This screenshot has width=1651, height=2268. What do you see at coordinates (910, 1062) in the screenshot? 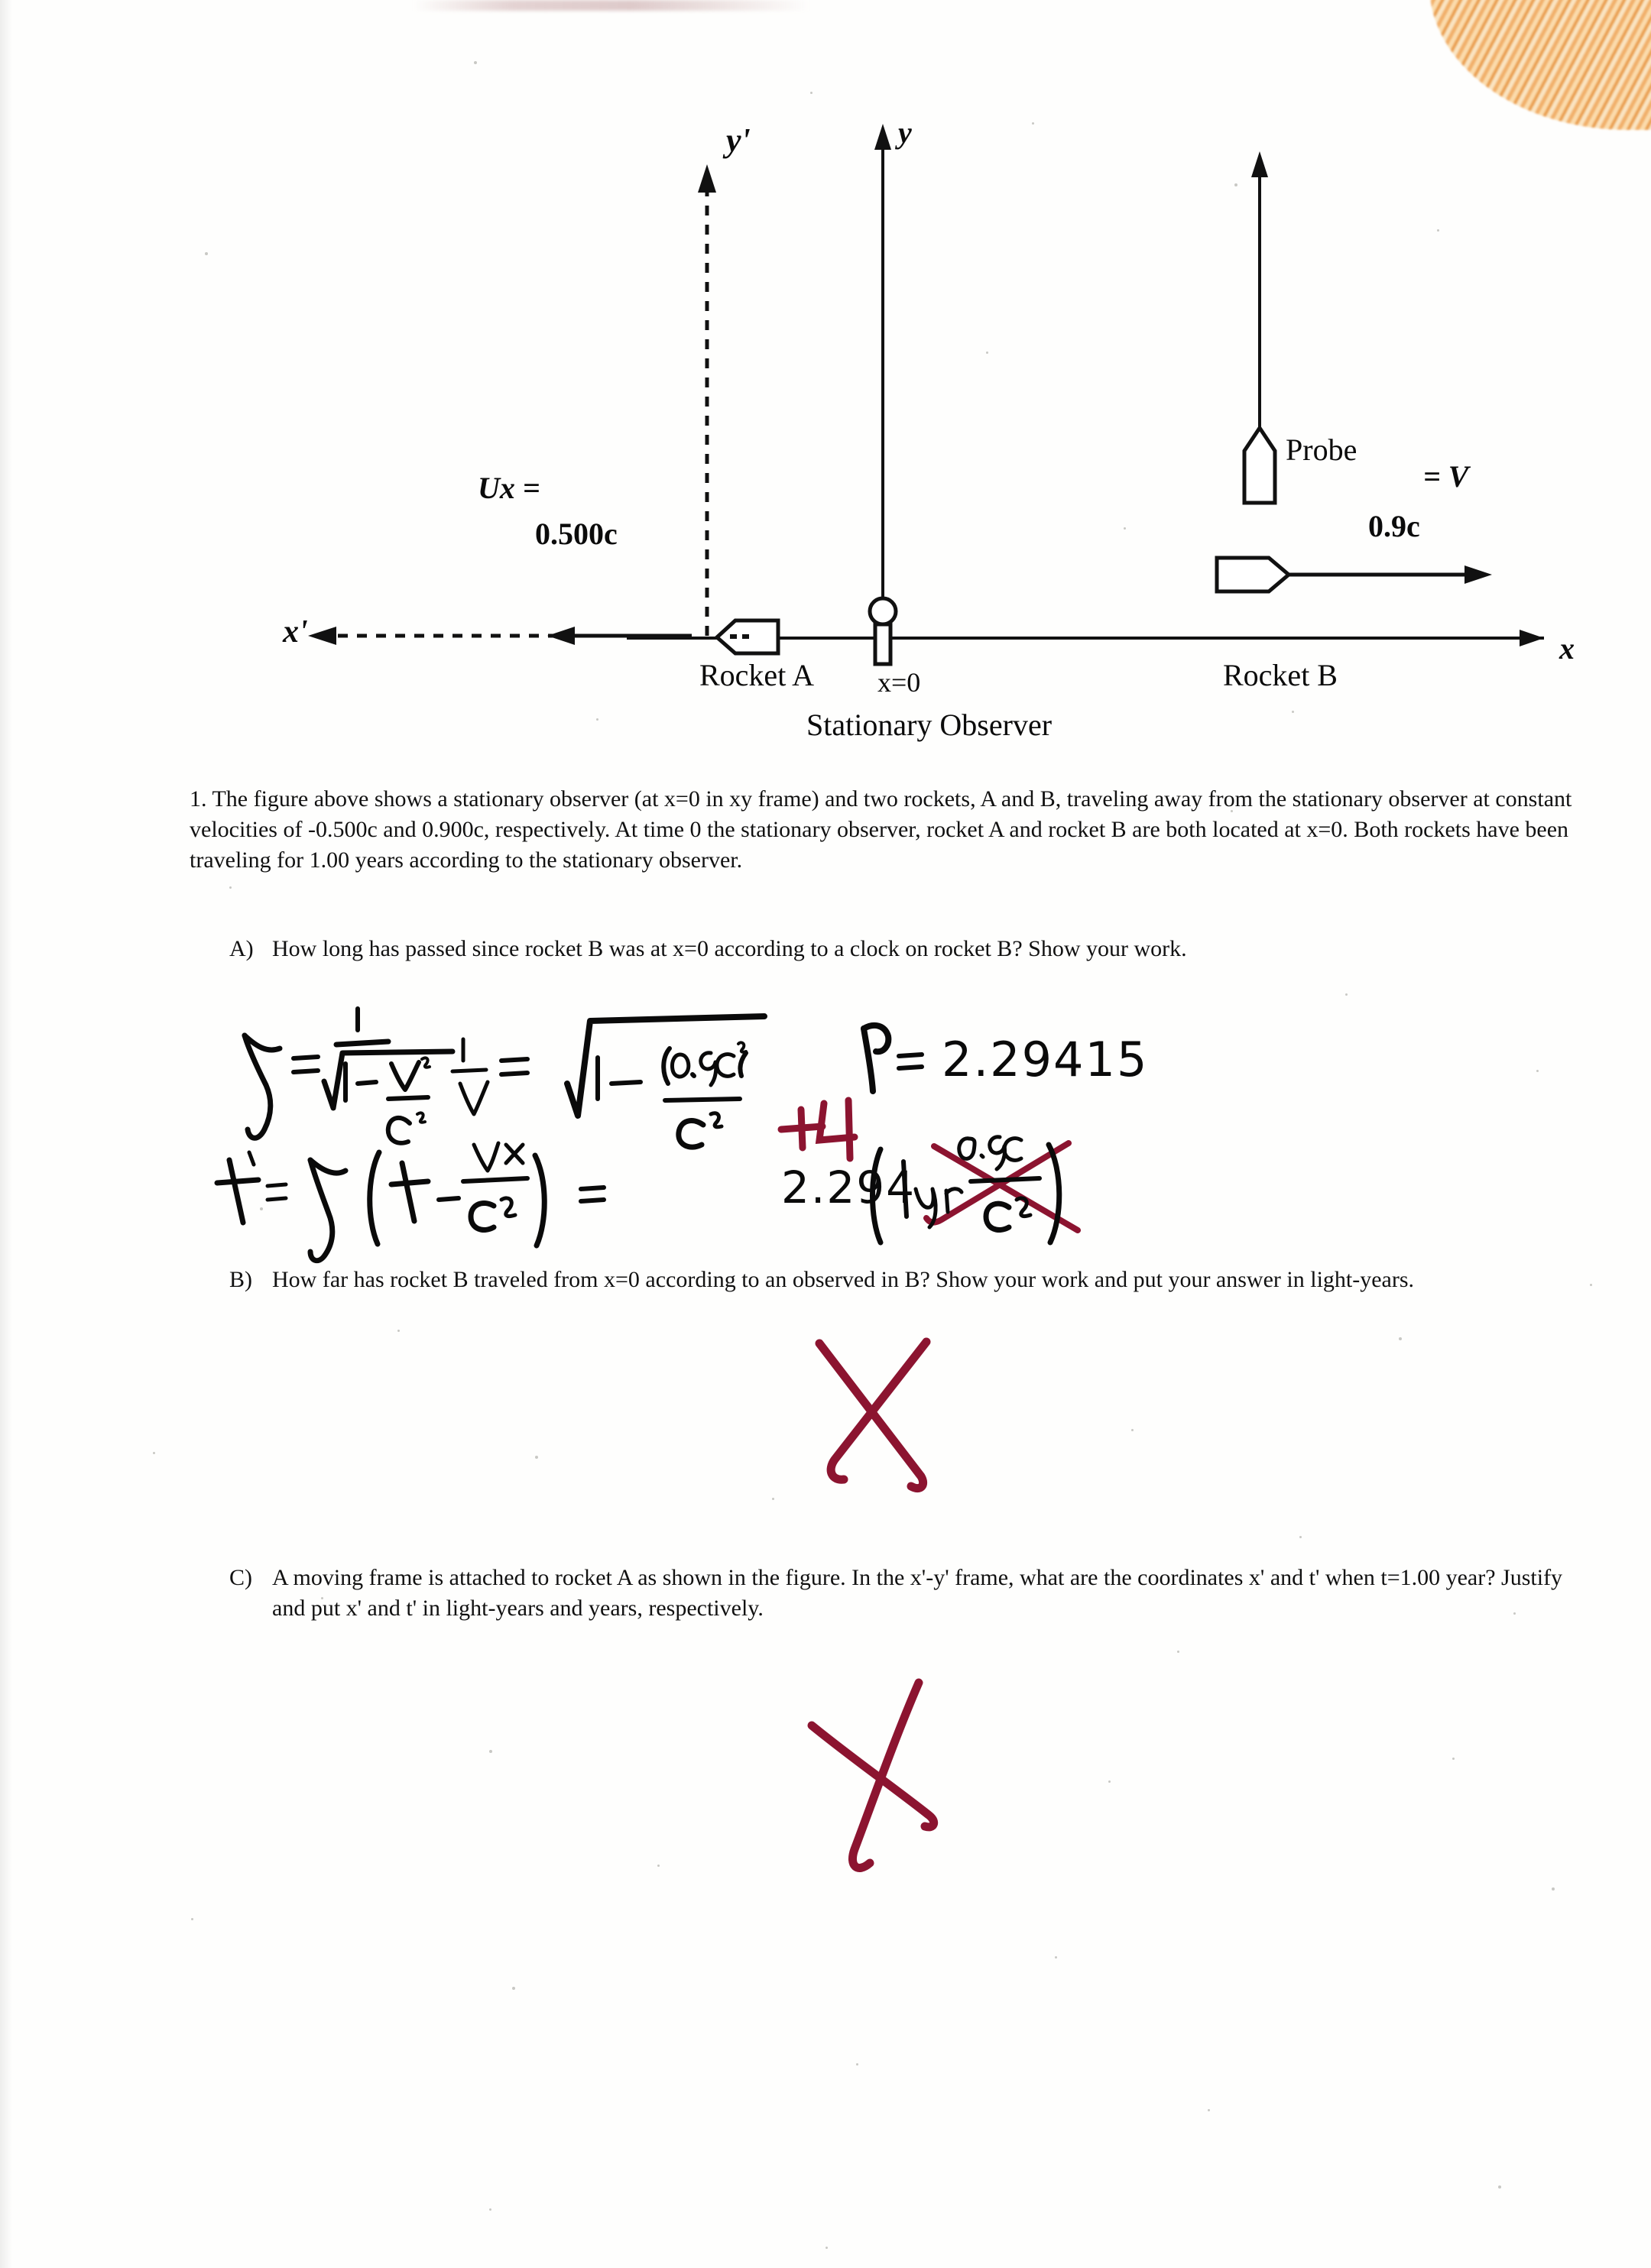
I see `equals-result` at bounding box center [910, 1062].